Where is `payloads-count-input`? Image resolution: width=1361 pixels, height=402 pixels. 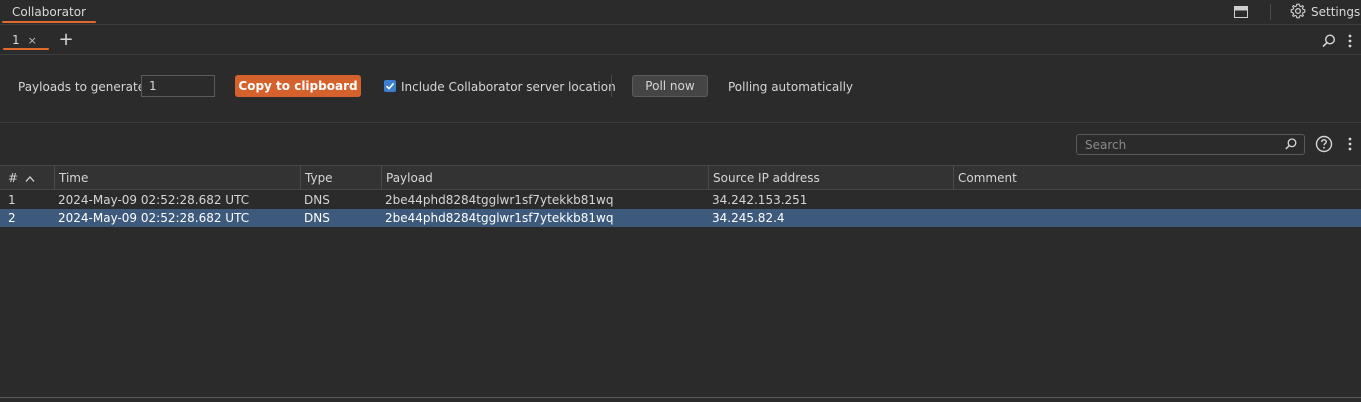
payloads-count-input is located at coordinates (178, 86).